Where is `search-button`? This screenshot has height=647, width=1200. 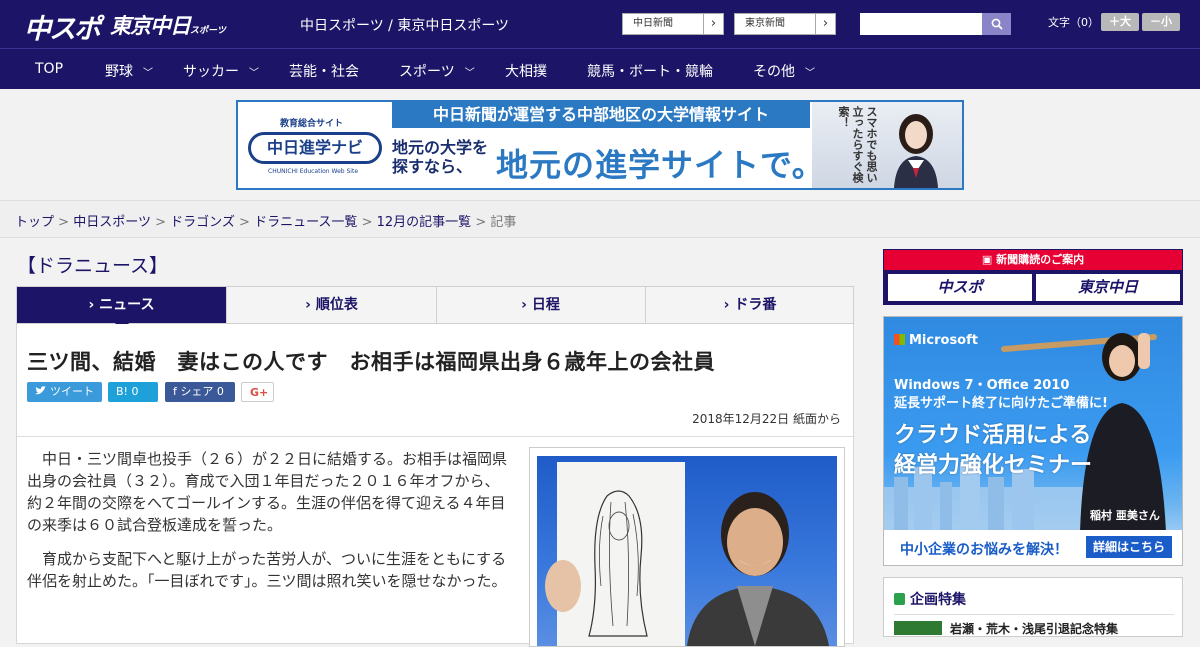 search-button is located at coordinates (996, 24).